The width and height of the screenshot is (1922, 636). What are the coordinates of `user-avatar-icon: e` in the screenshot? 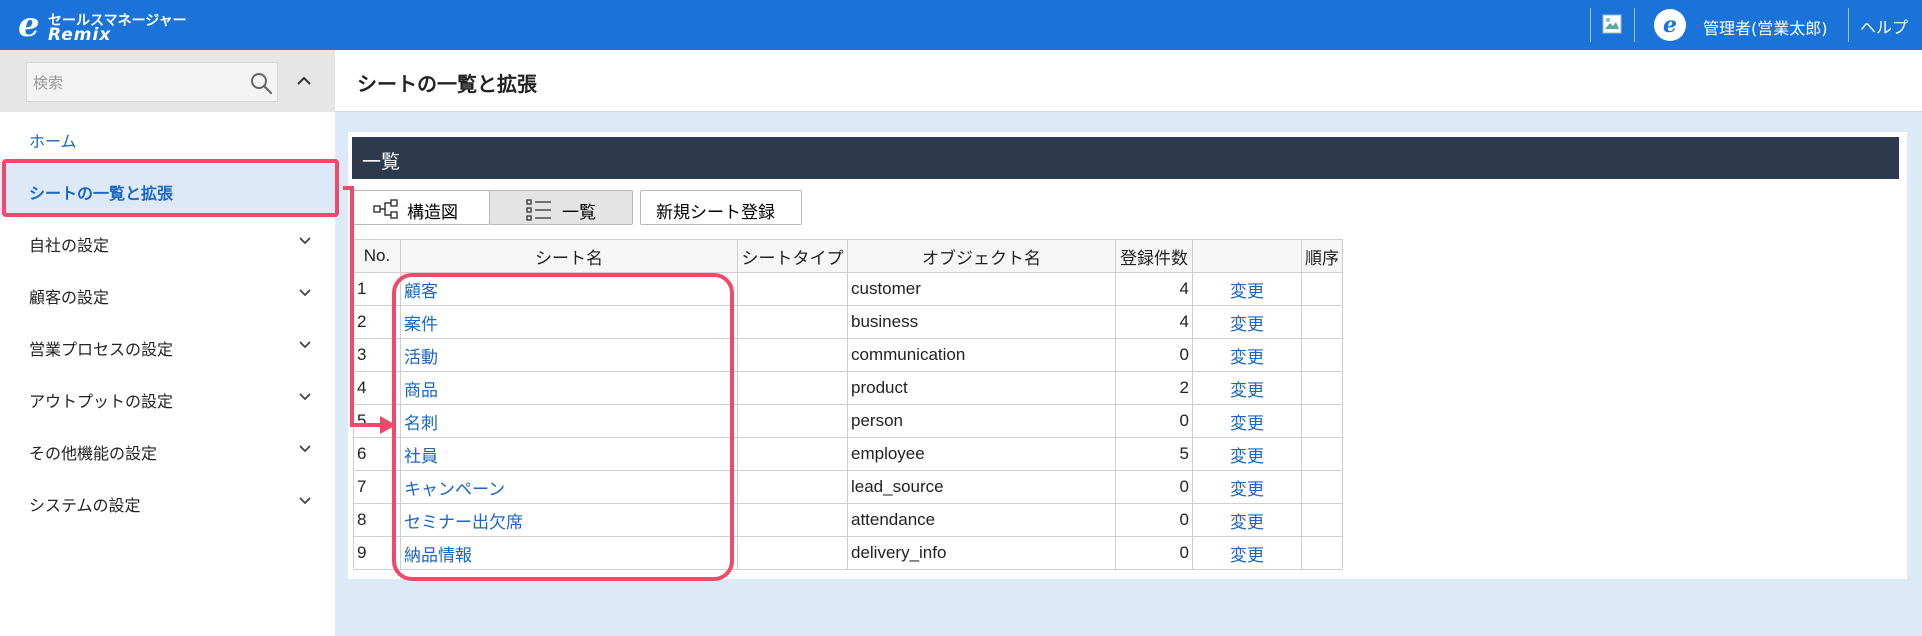 It's located at (1670, 25).